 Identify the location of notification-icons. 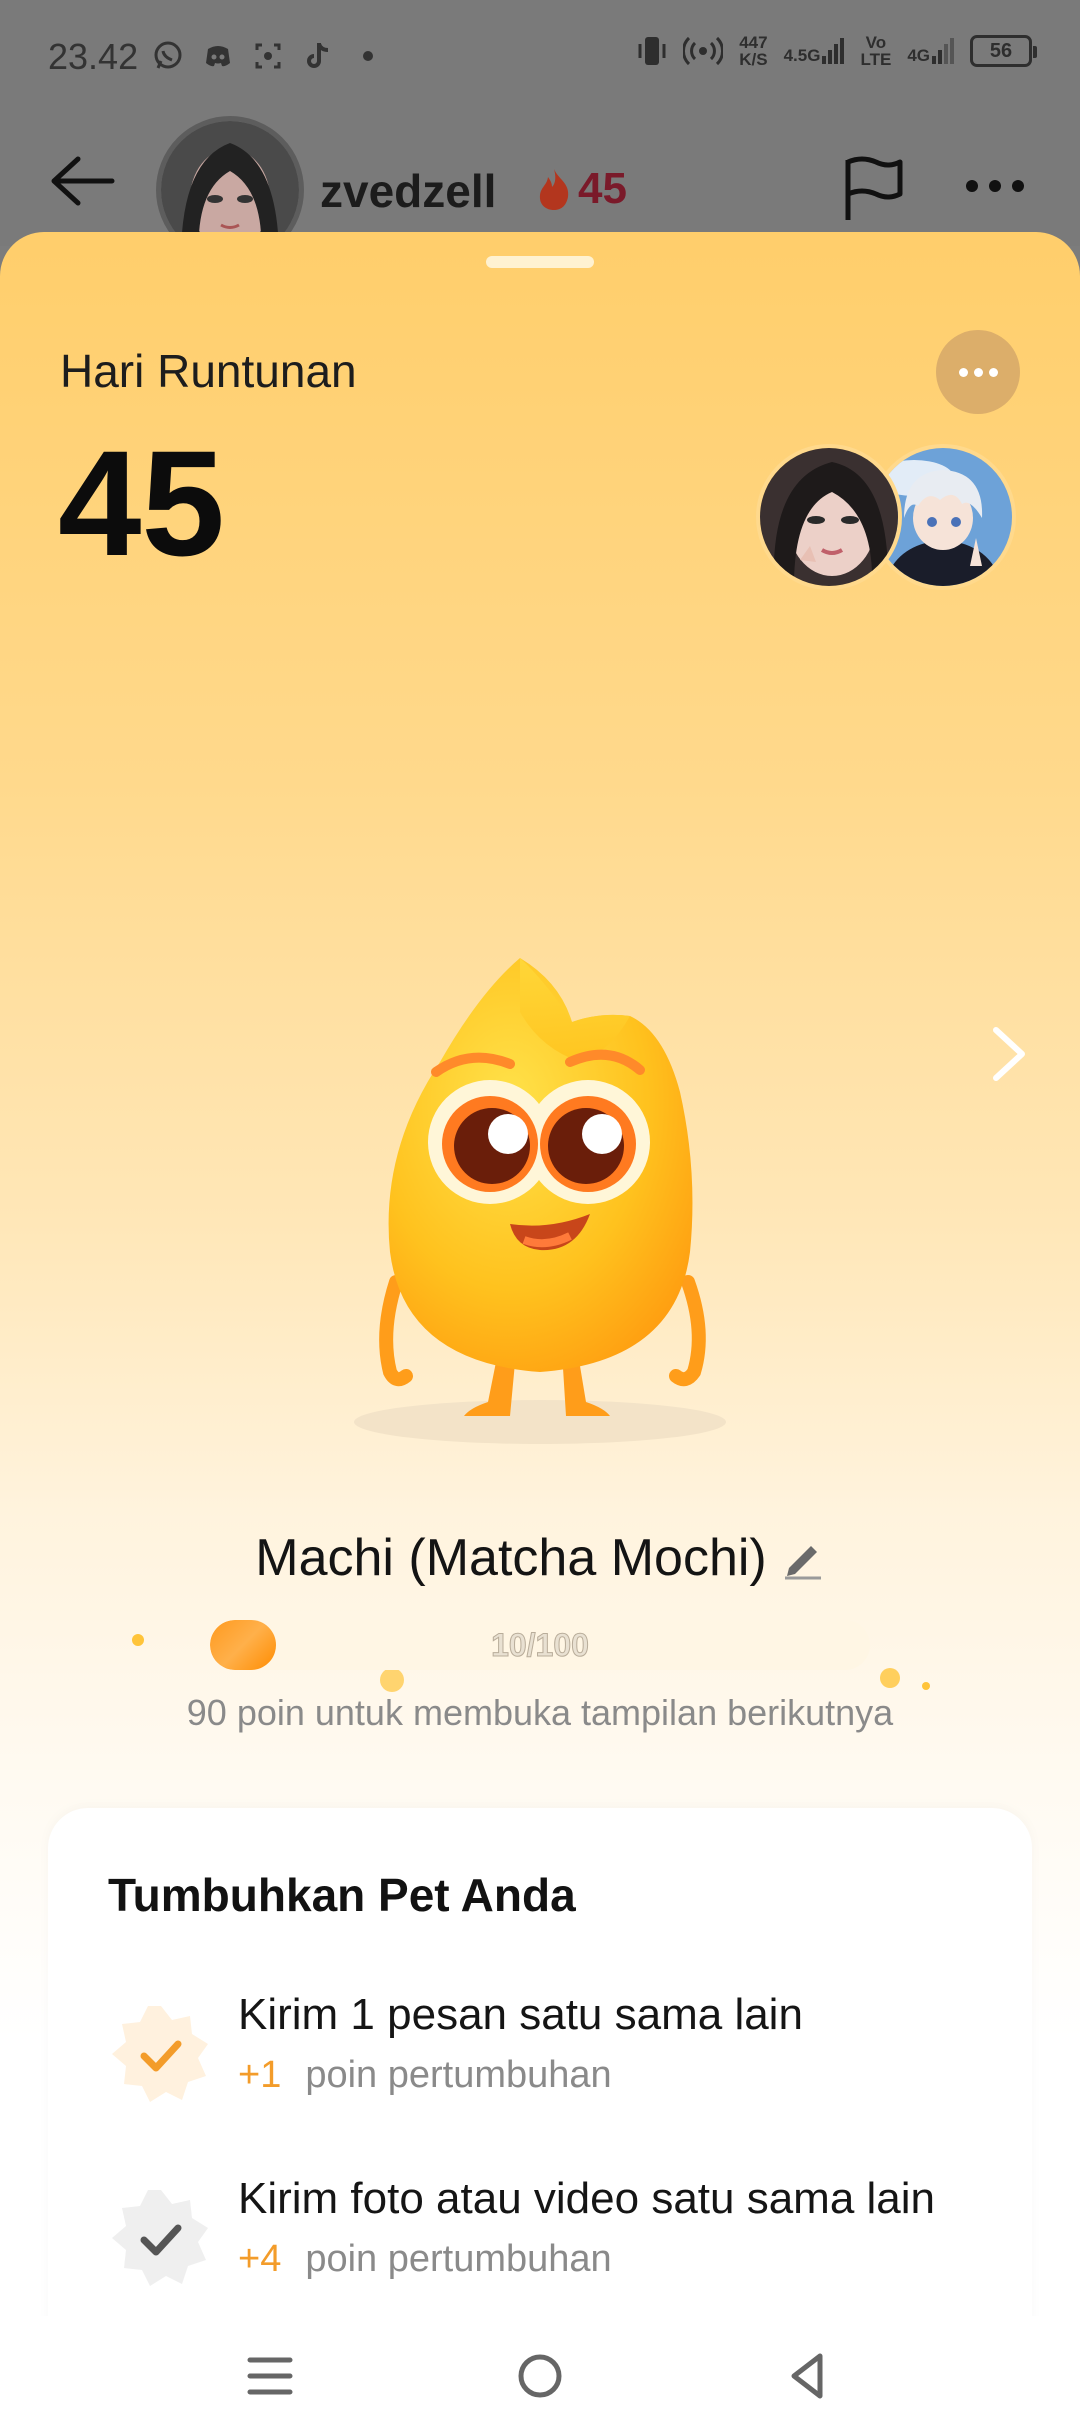
(268, 56).